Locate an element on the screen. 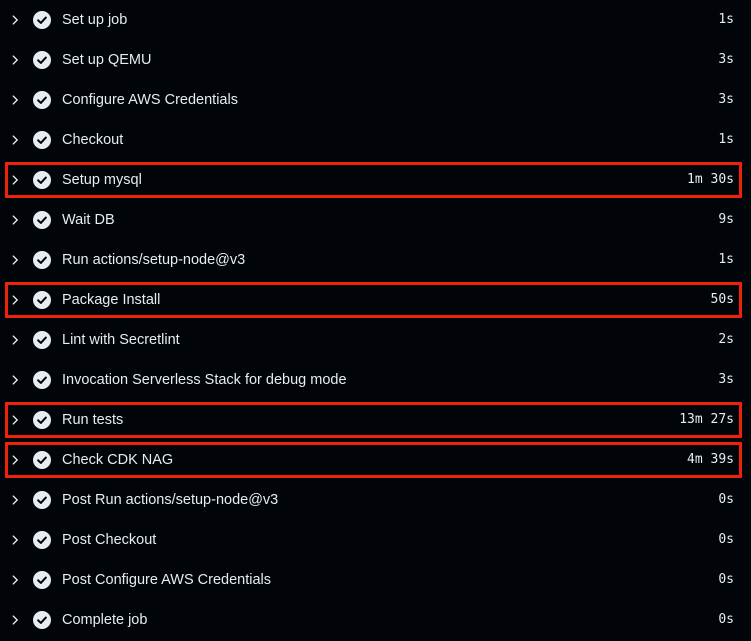 This screenshot has width=751, height=641. workflow-step-row: Checkout 1s is located at coordinates (375, 140).